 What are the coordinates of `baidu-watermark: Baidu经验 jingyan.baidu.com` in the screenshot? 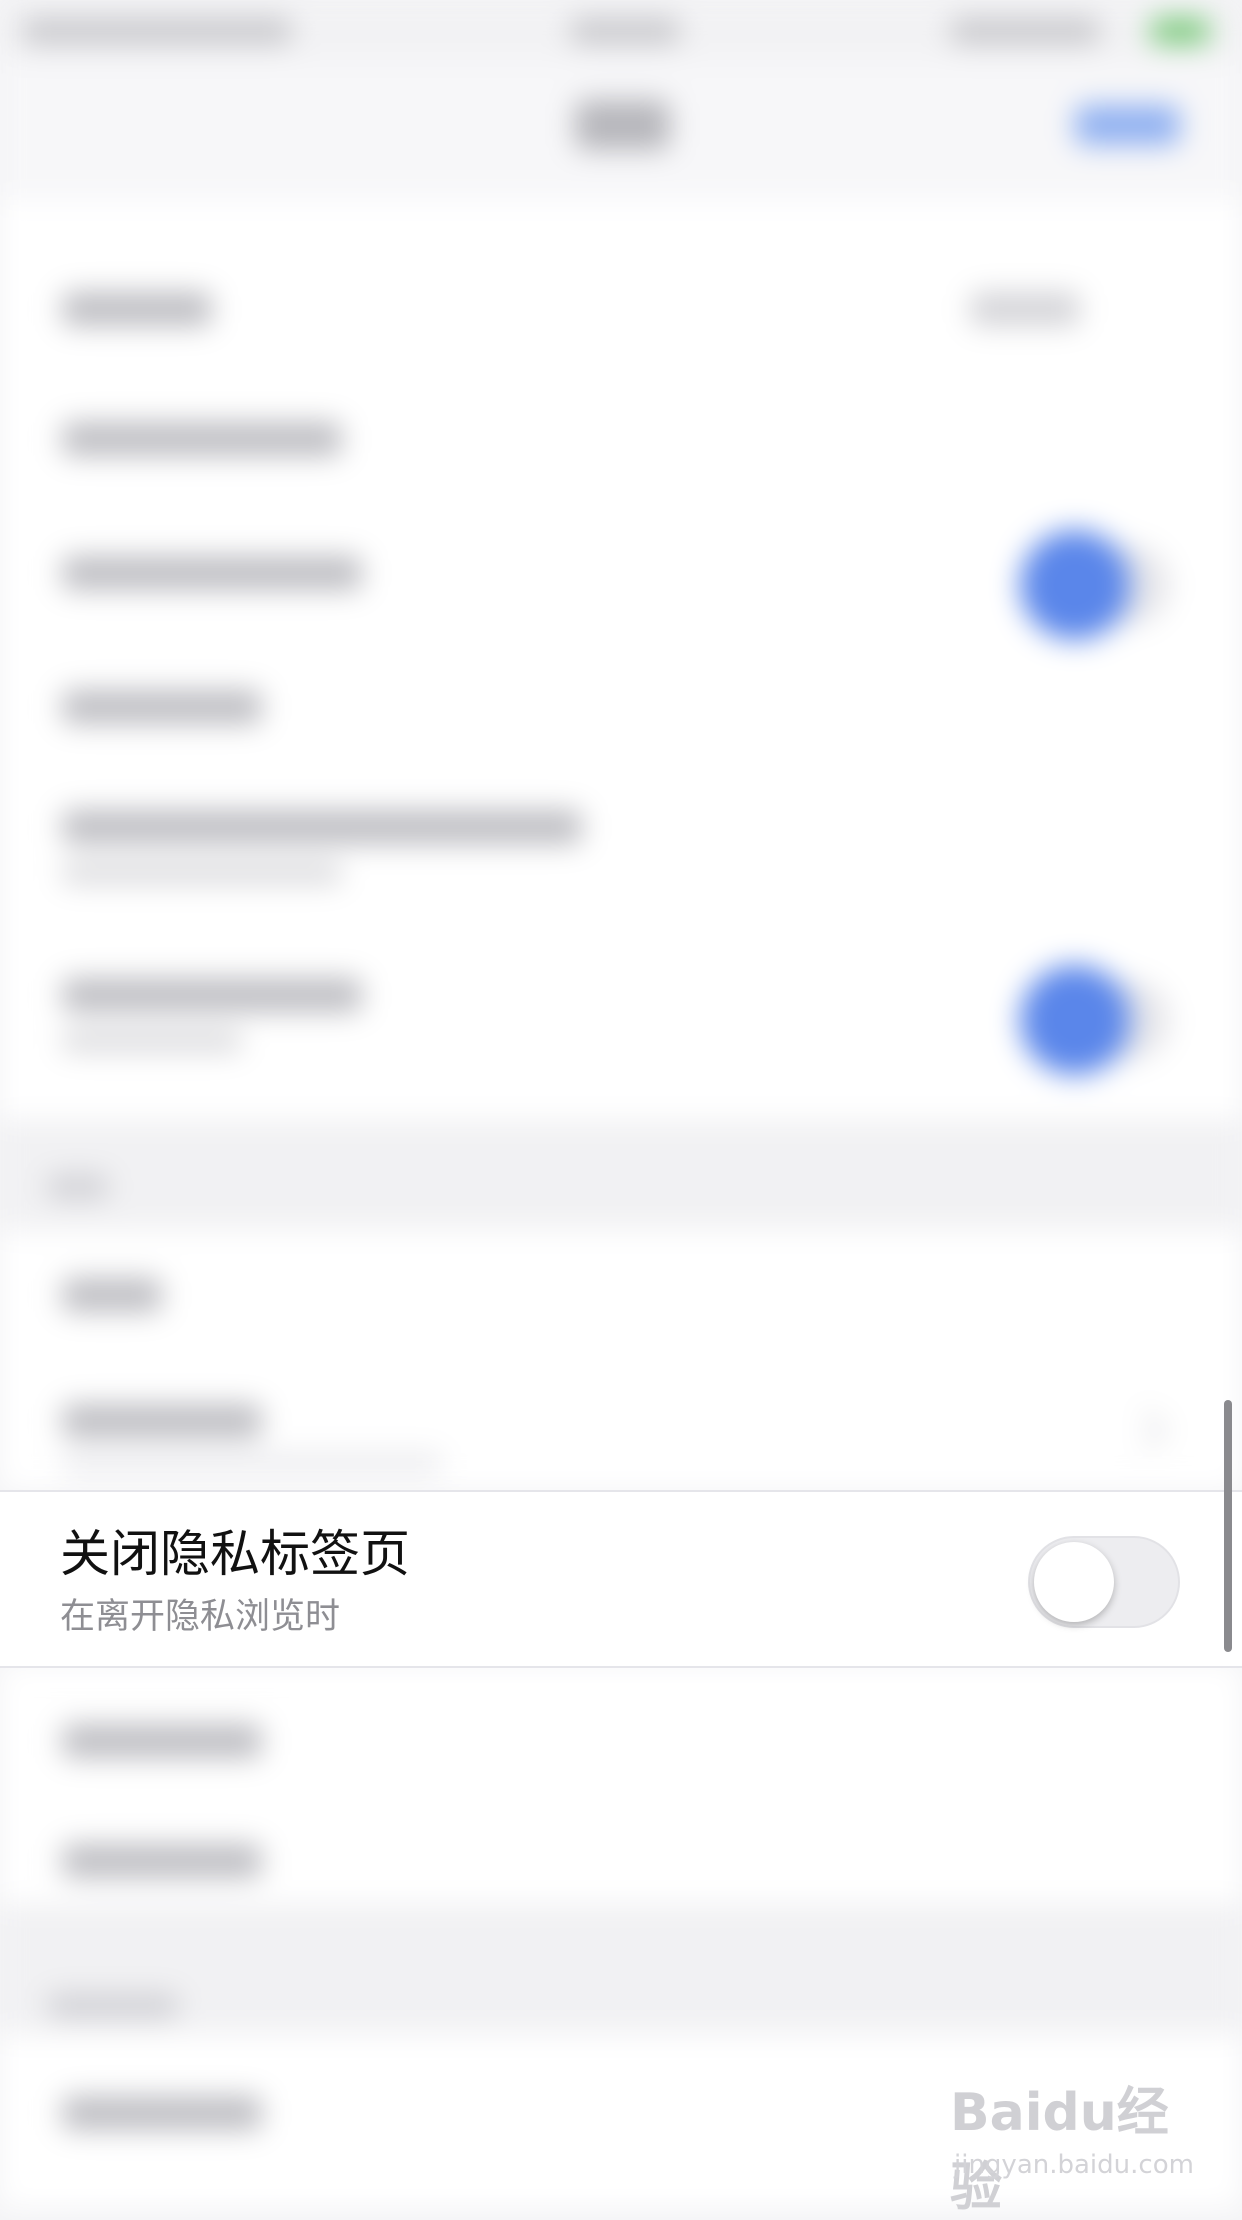 It's located at (1085, 2144).